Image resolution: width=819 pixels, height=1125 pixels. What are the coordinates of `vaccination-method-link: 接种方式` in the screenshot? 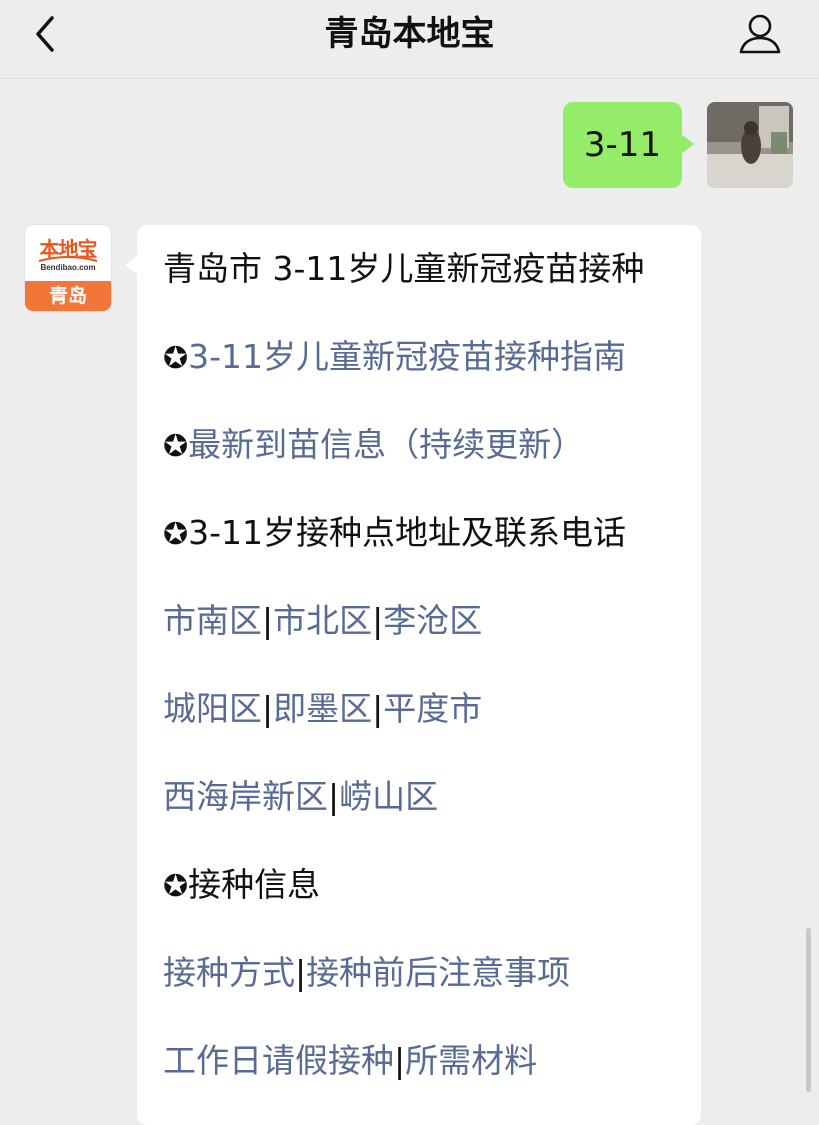 It's located at (229, 972).